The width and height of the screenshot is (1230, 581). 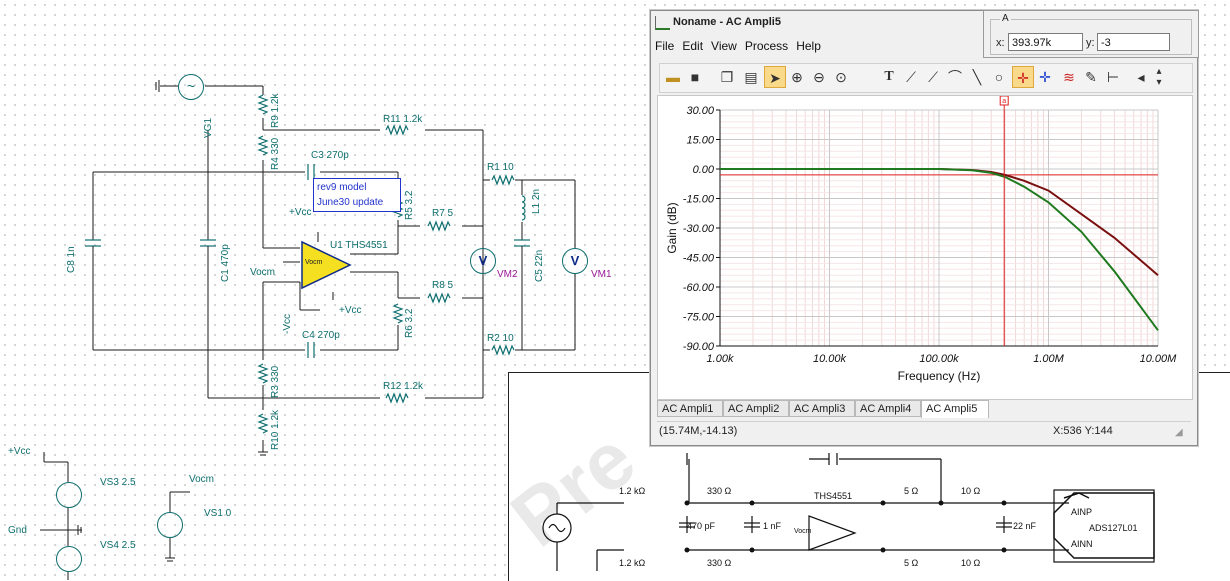 What do you see at coordinates (601, 274) in the screenshot?
I see `label-vm1: VM1` at bounding box center [601, 274].